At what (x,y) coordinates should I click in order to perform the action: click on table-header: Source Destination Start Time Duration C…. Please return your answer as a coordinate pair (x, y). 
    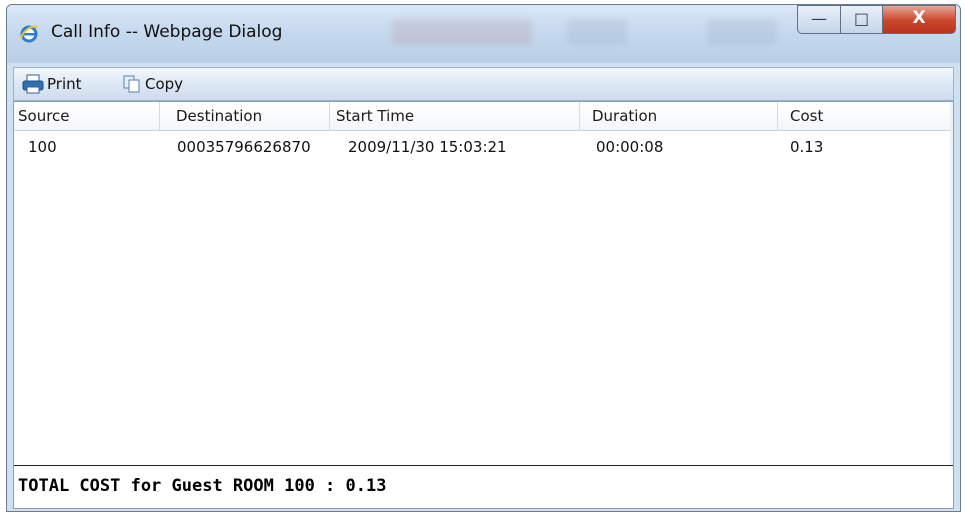
    Looking at the image, I should click on (483, 116).